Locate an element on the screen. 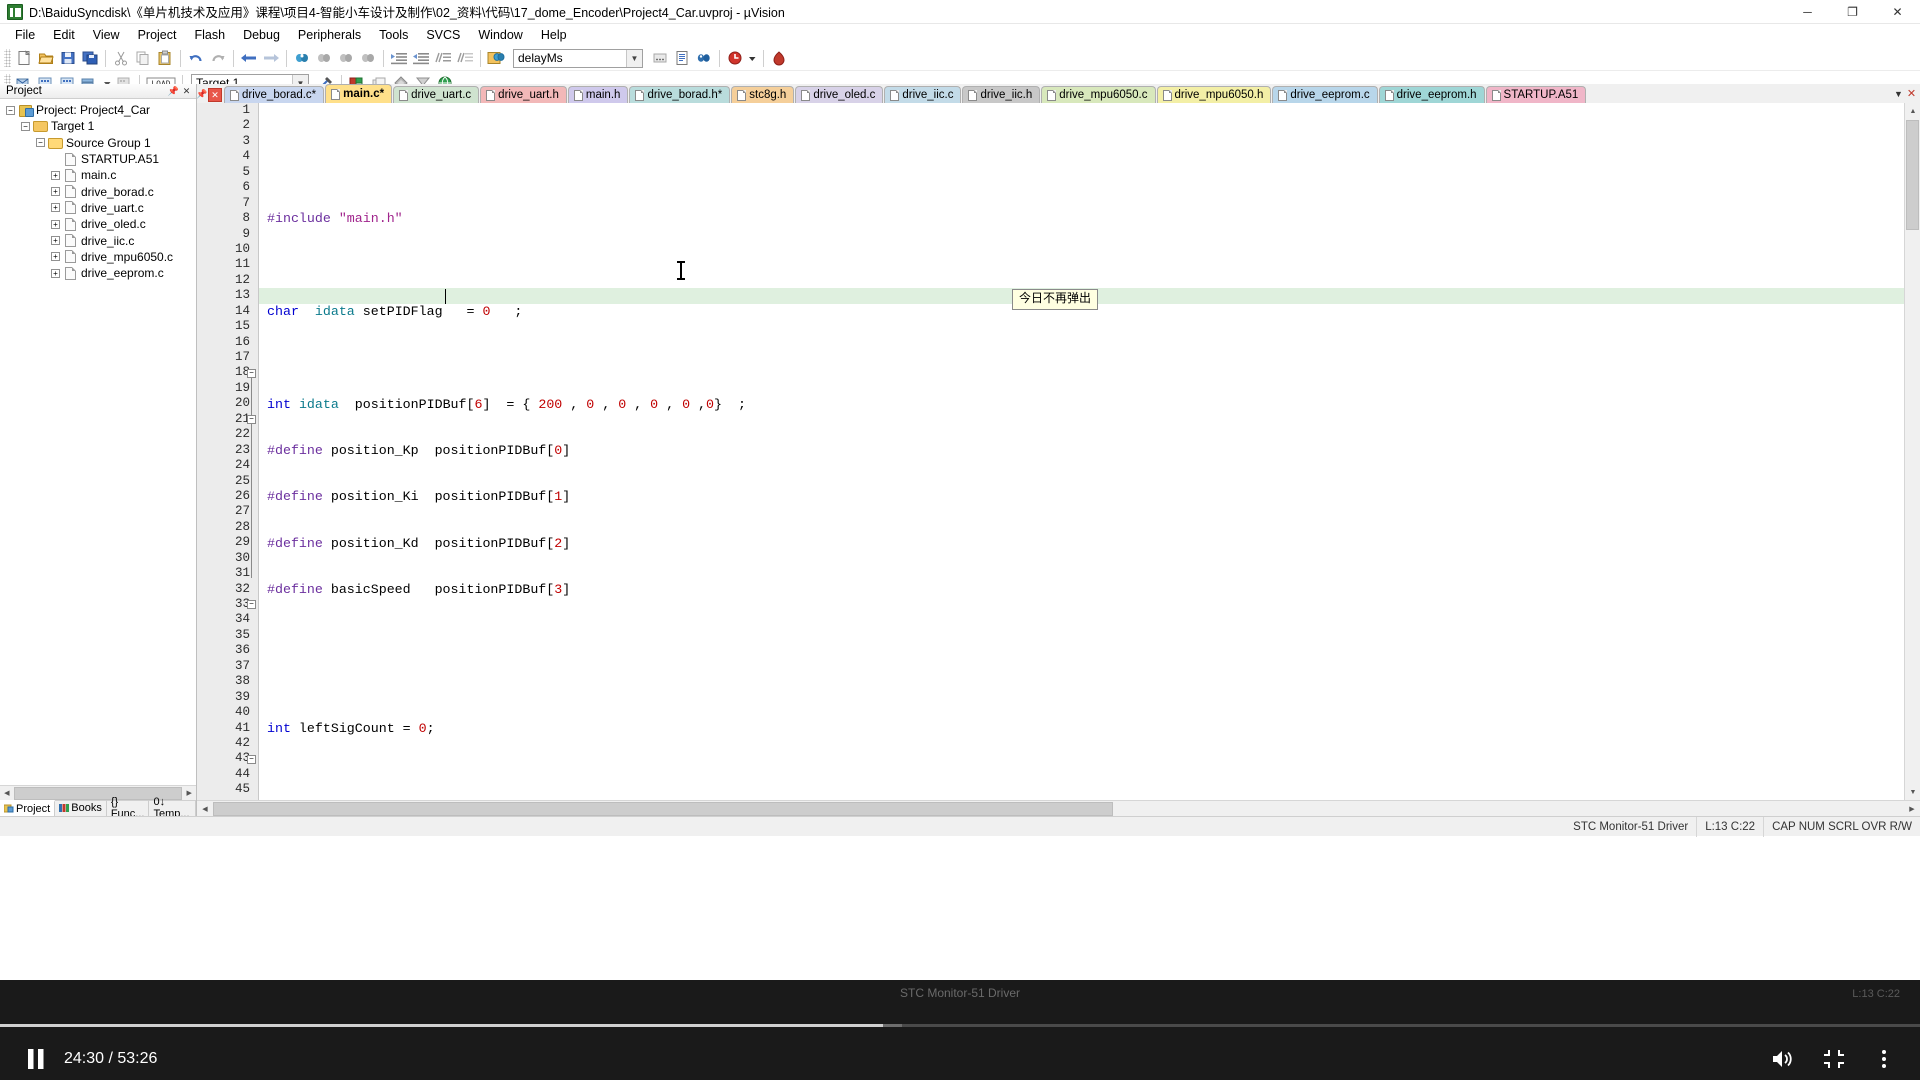 The image size is (1920, 1080). indent-increase-icon is located at coordinates (399, 58).